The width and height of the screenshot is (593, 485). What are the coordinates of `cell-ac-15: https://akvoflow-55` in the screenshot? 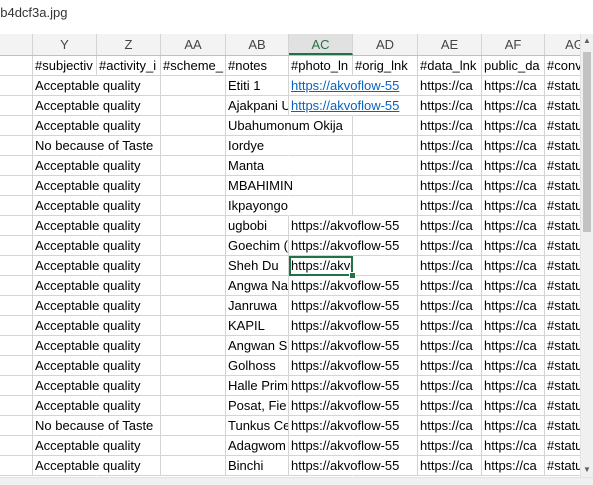 It's located at (344, 366).